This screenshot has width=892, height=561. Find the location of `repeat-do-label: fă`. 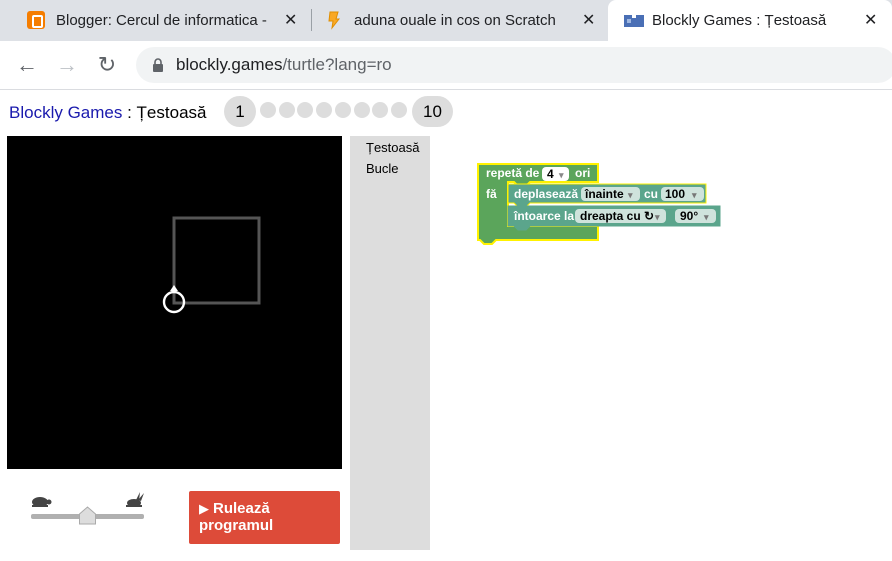

repeat-do-label: fă is located at coordinates (491, 194).